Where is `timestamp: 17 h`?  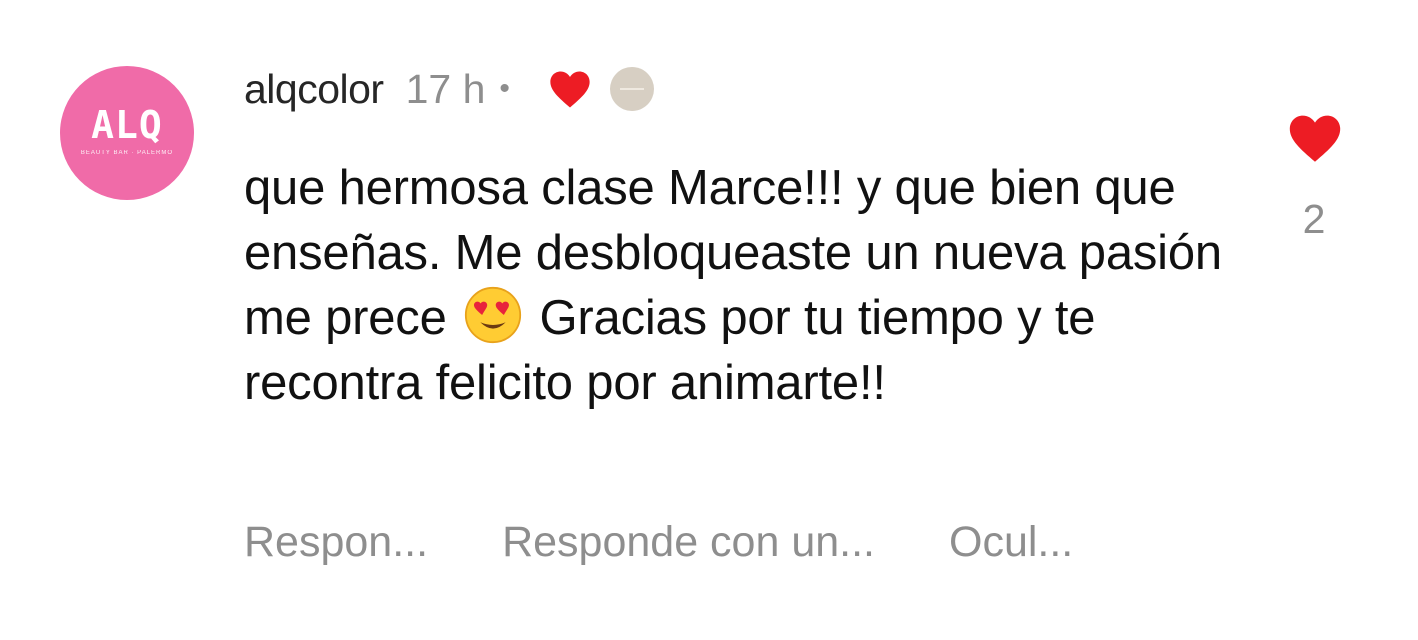 timestamp: 17 h is located at coordinates (445, 88).